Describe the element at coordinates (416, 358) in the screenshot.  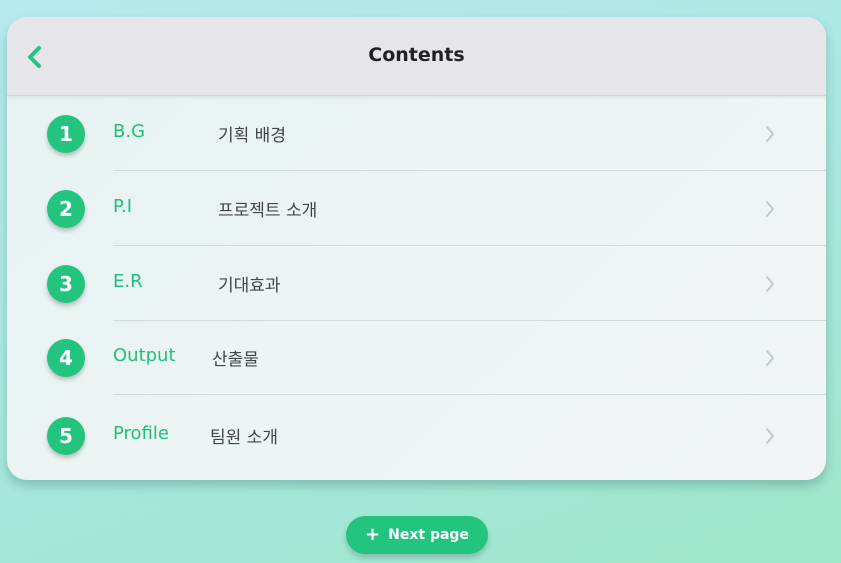
I see `list-item-output: 4 Output 산출물` at that location.